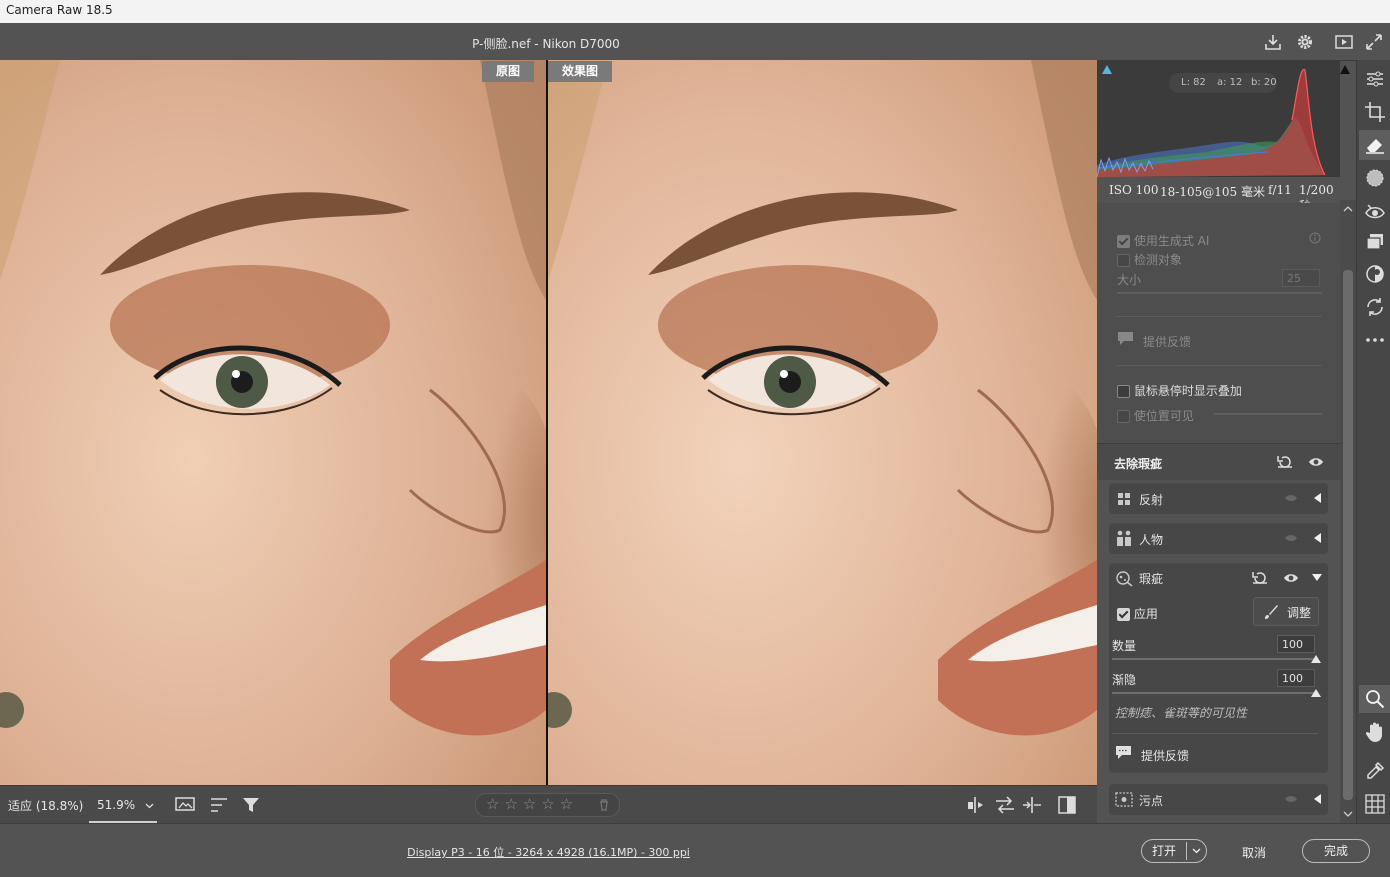  Describe the element at coordinates (1268, 414) in the screenshot. I see `visibility-slider` at that location.